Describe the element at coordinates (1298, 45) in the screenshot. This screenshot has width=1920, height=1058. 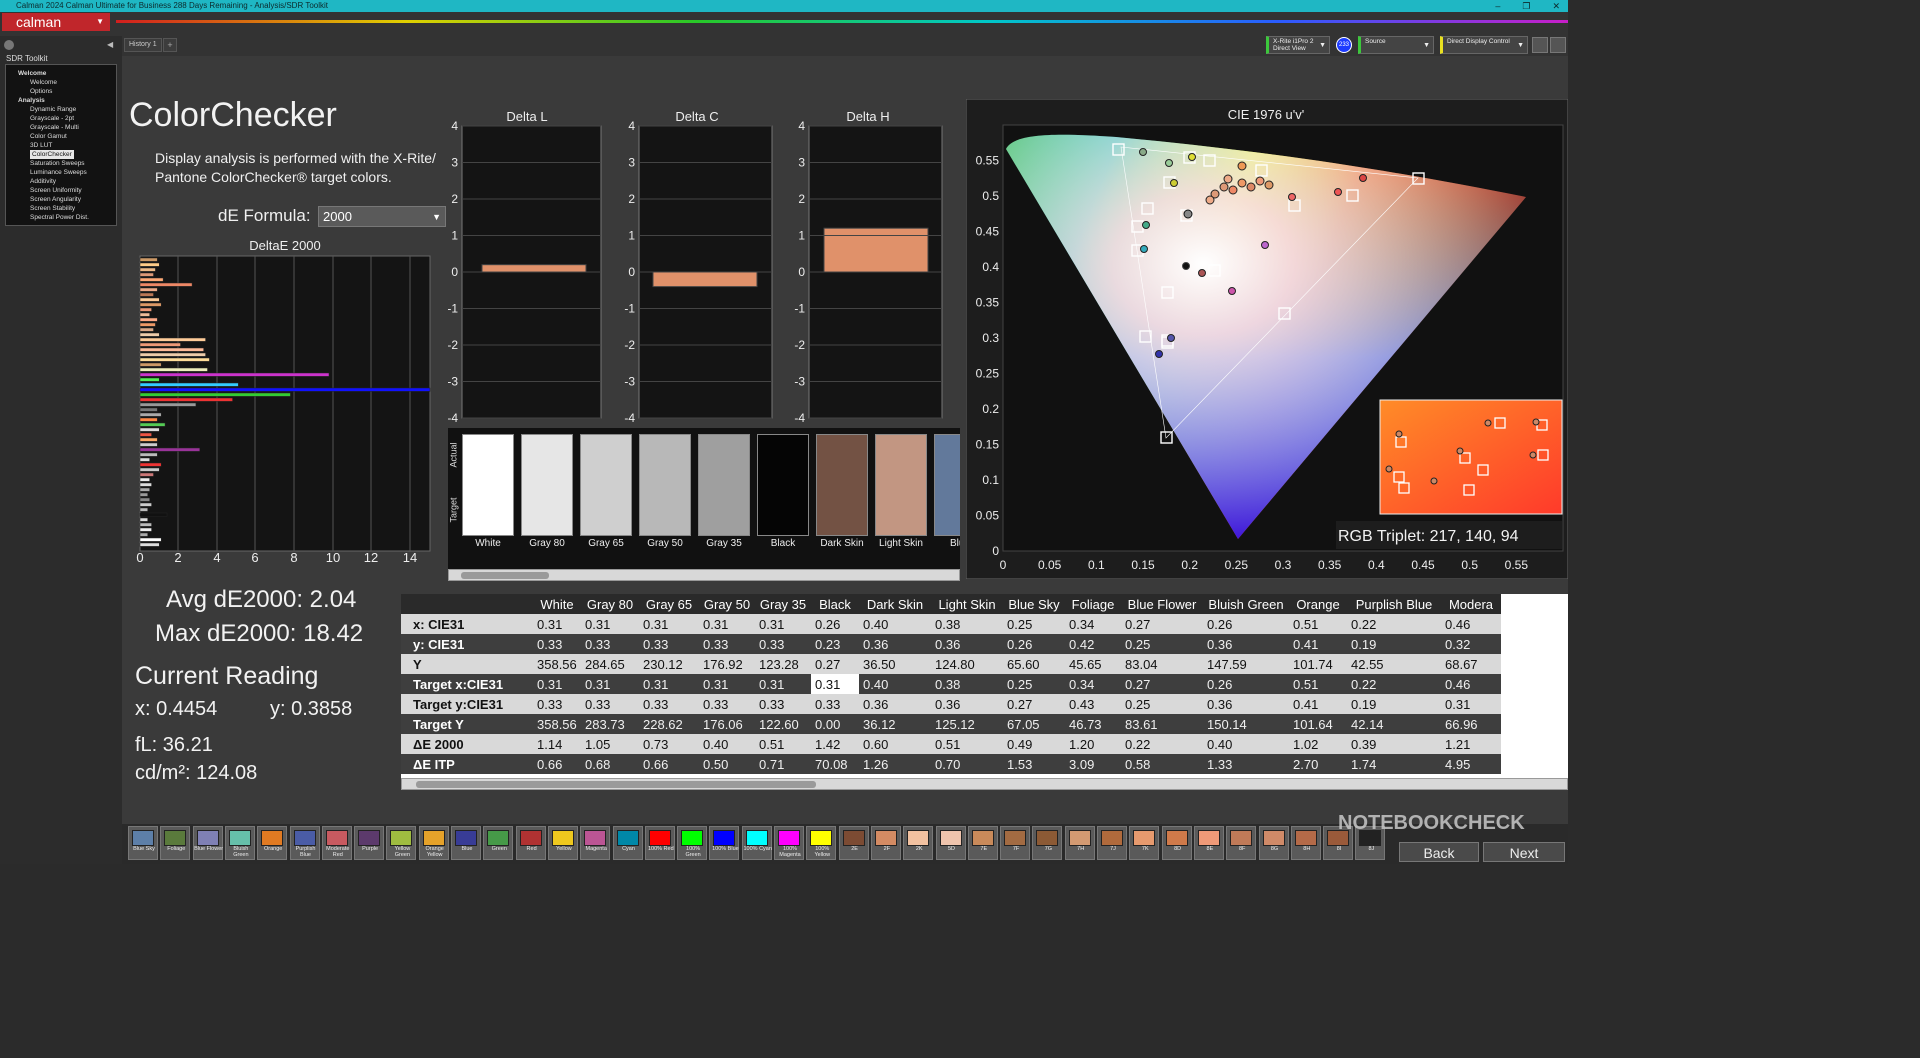
I see `meter-selector: X-Rite i1Pro 2 Direct View ▼` at that location.